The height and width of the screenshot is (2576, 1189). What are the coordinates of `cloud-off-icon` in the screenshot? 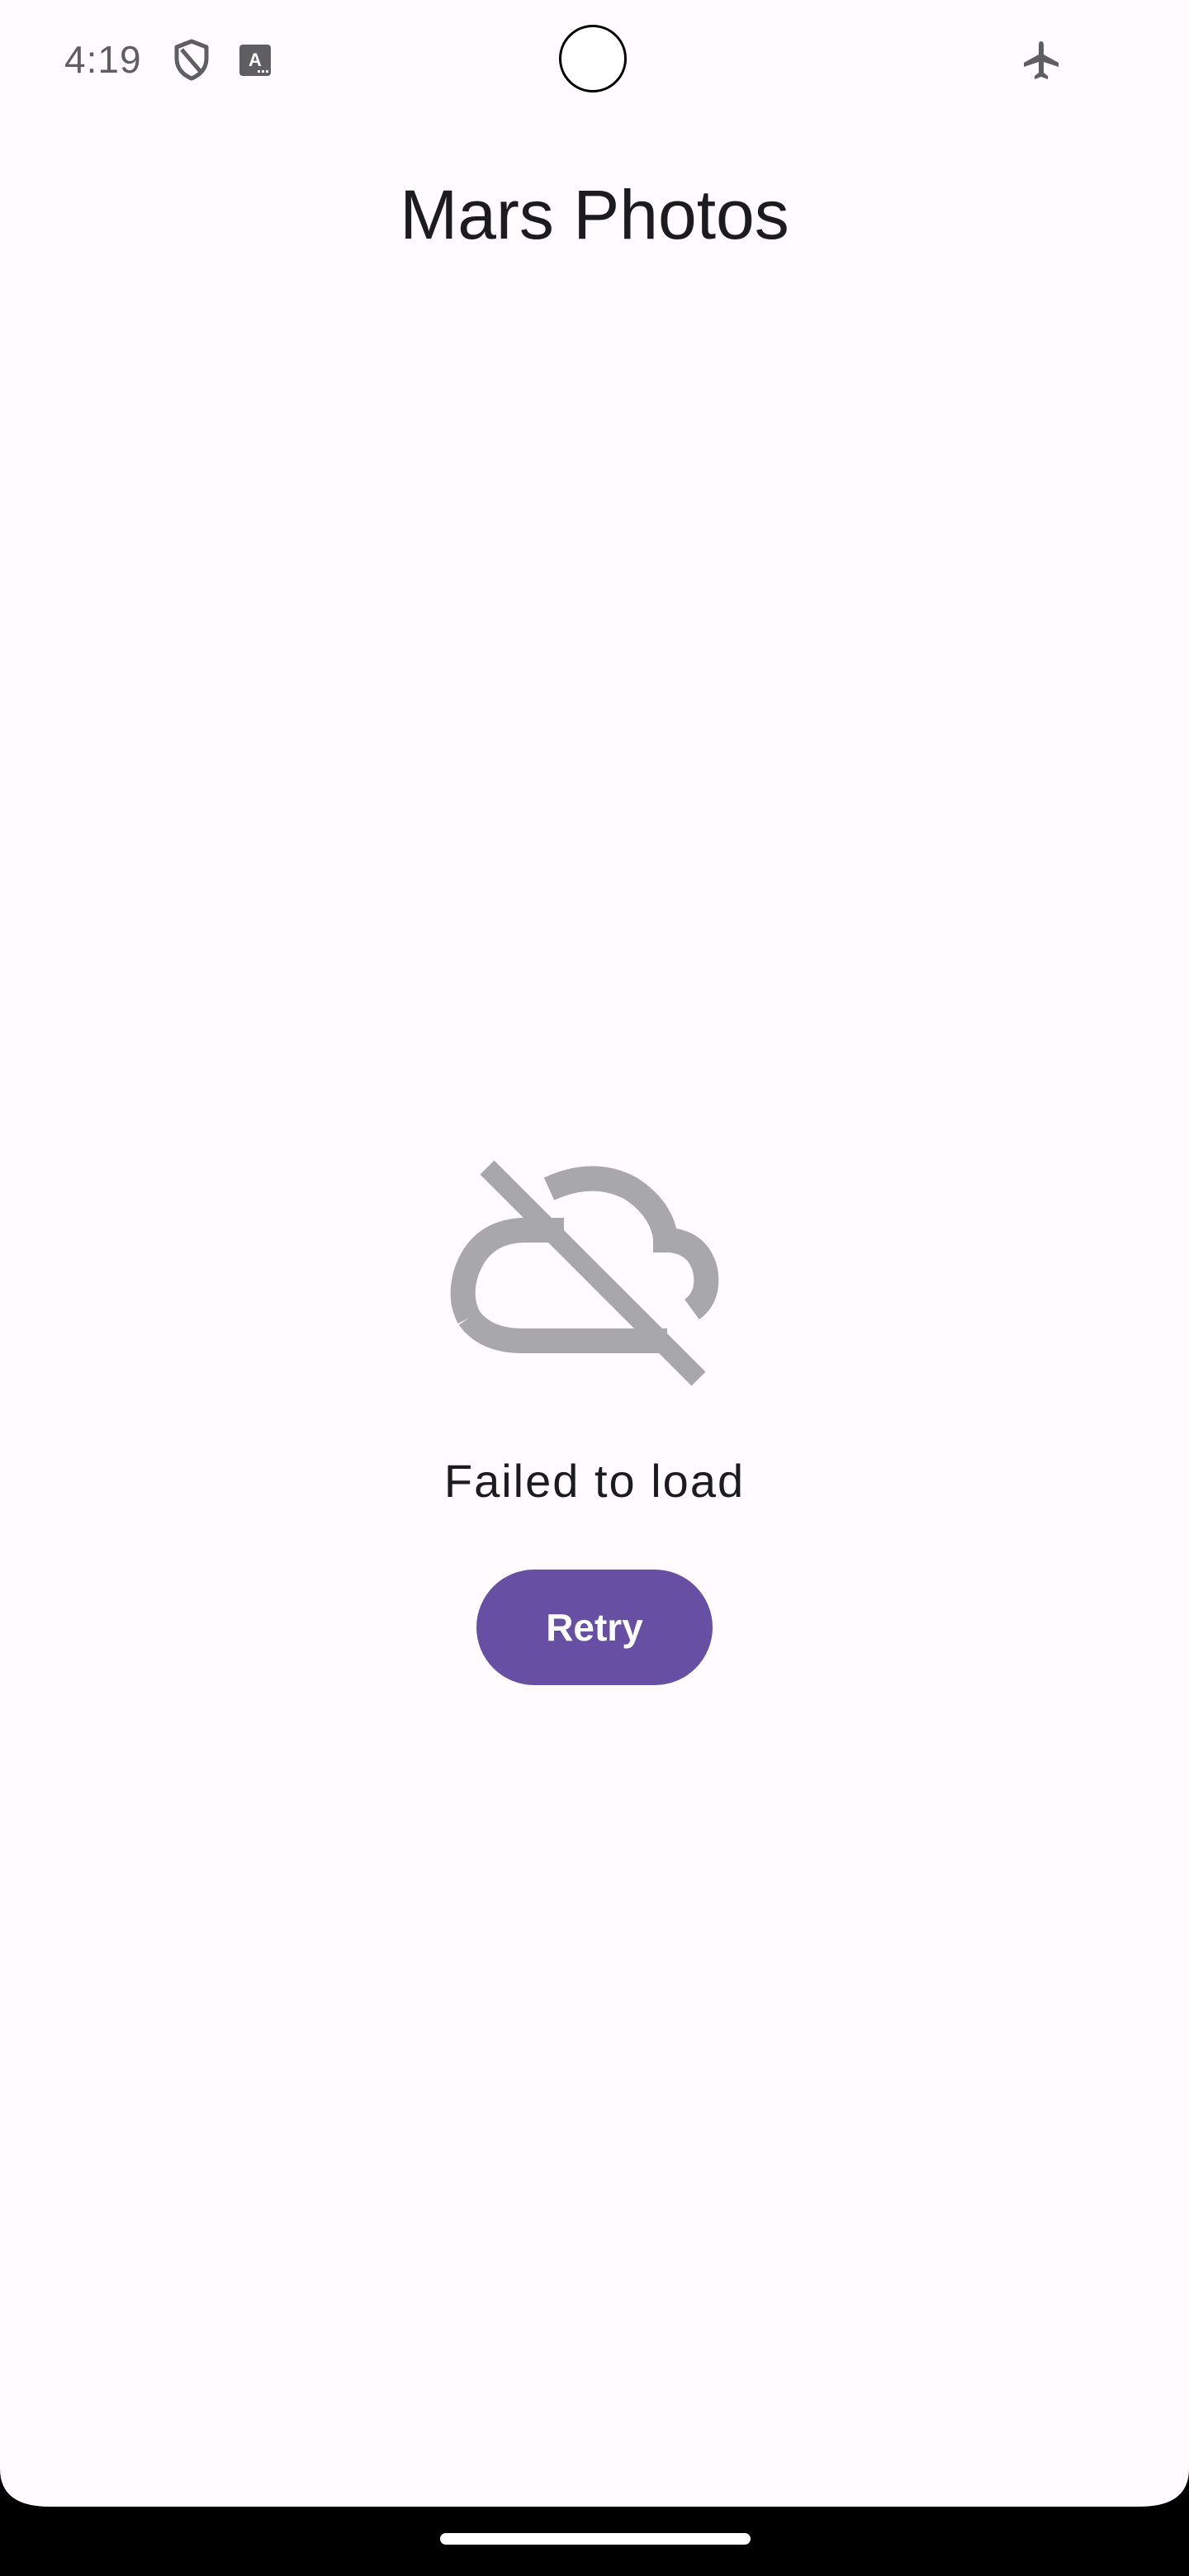 It's located at (584, 1273).